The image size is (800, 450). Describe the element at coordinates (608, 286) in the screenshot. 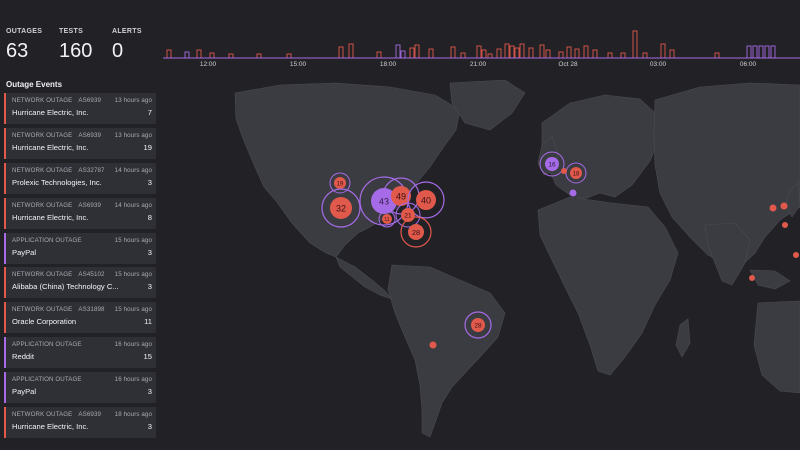

I see `africa` at that location.